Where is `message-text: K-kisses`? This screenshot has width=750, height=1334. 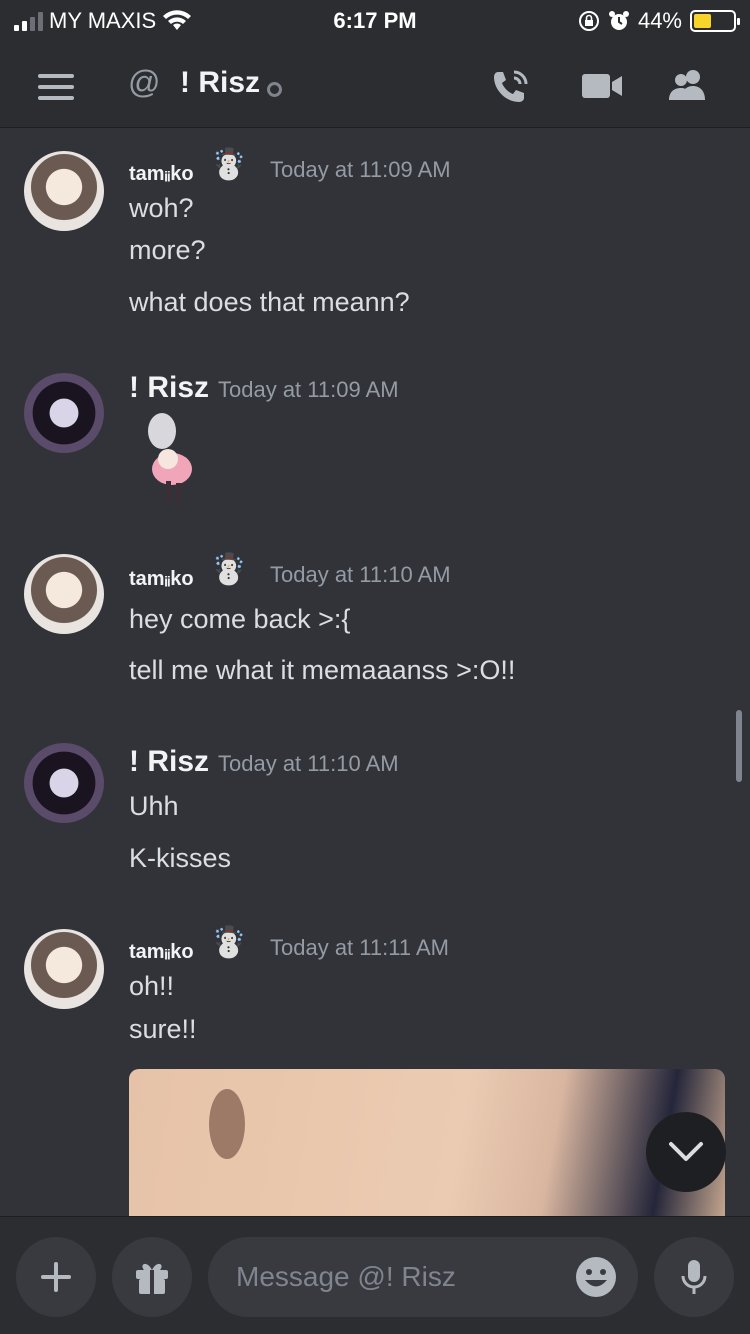 message-text: K-kisses is located at coordinates (180, 858).